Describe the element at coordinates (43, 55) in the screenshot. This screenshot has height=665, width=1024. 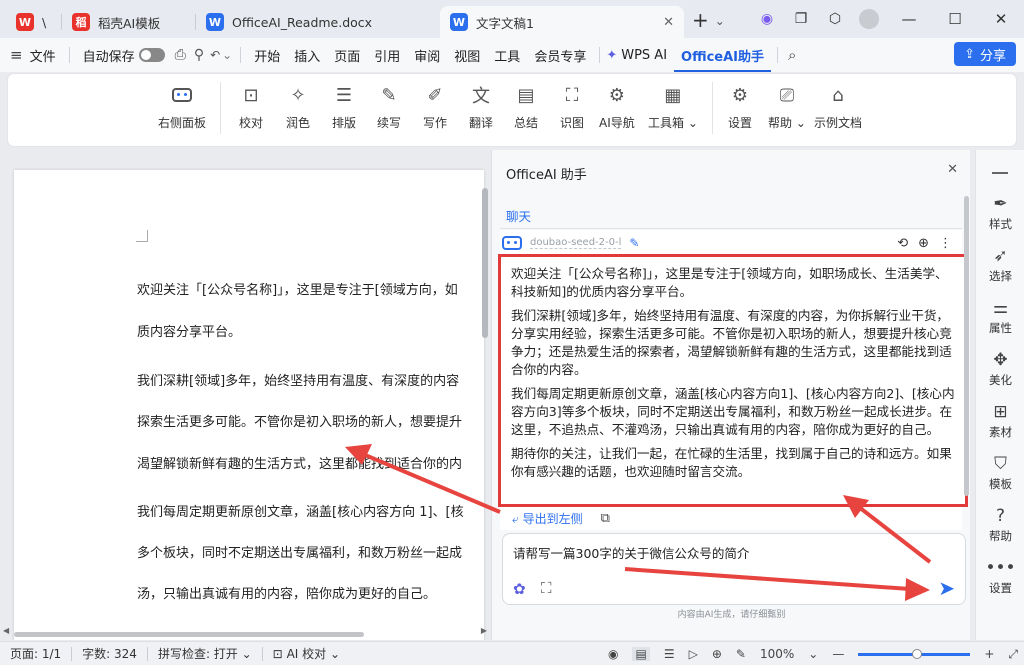
I see `menu-file: 文件` at that location.